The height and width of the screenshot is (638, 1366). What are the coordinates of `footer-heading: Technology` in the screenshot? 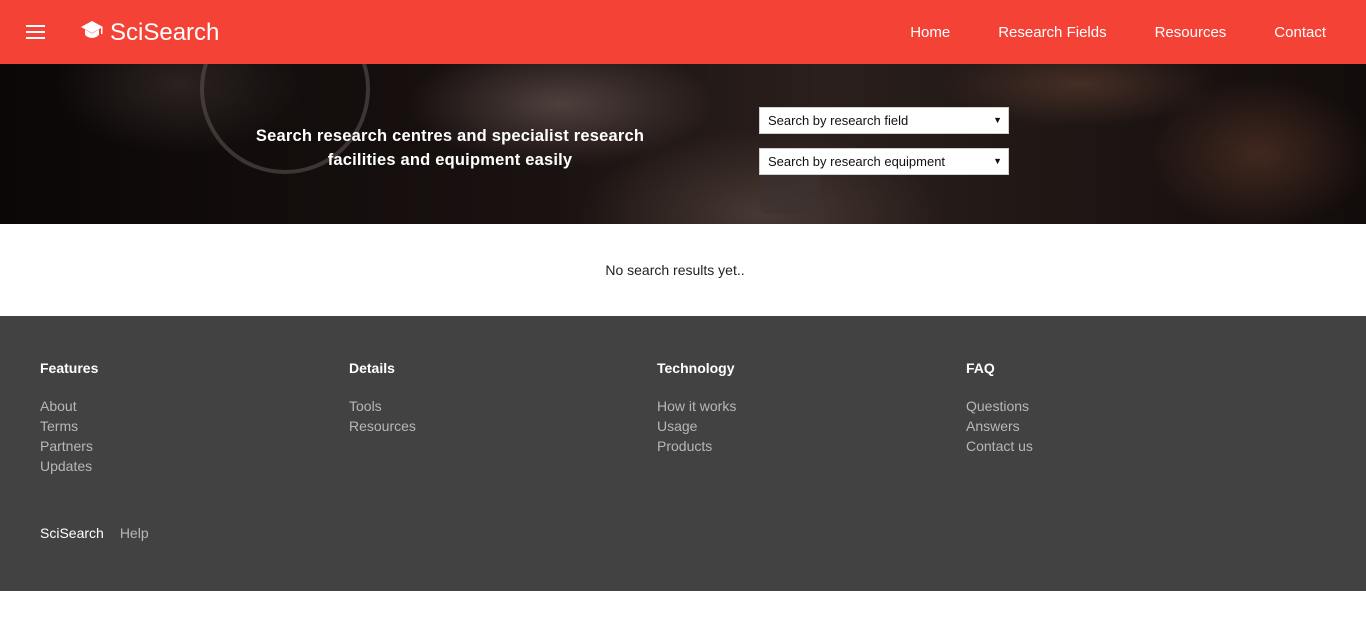 It's located at (696, 368).